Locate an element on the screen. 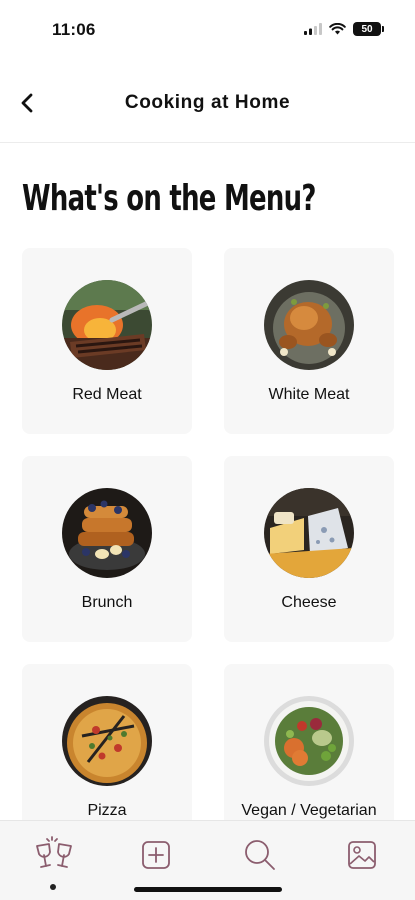 The height and width of the screenshot is (900, 415). battery-icon: 50 is located at coordinates (368, 29).